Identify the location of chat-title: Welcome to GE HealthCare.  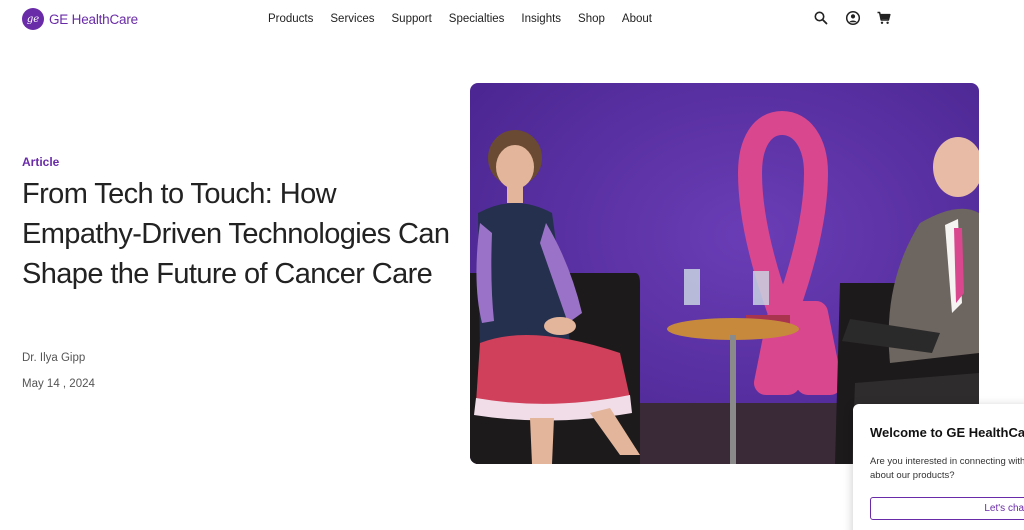
(947, 432).